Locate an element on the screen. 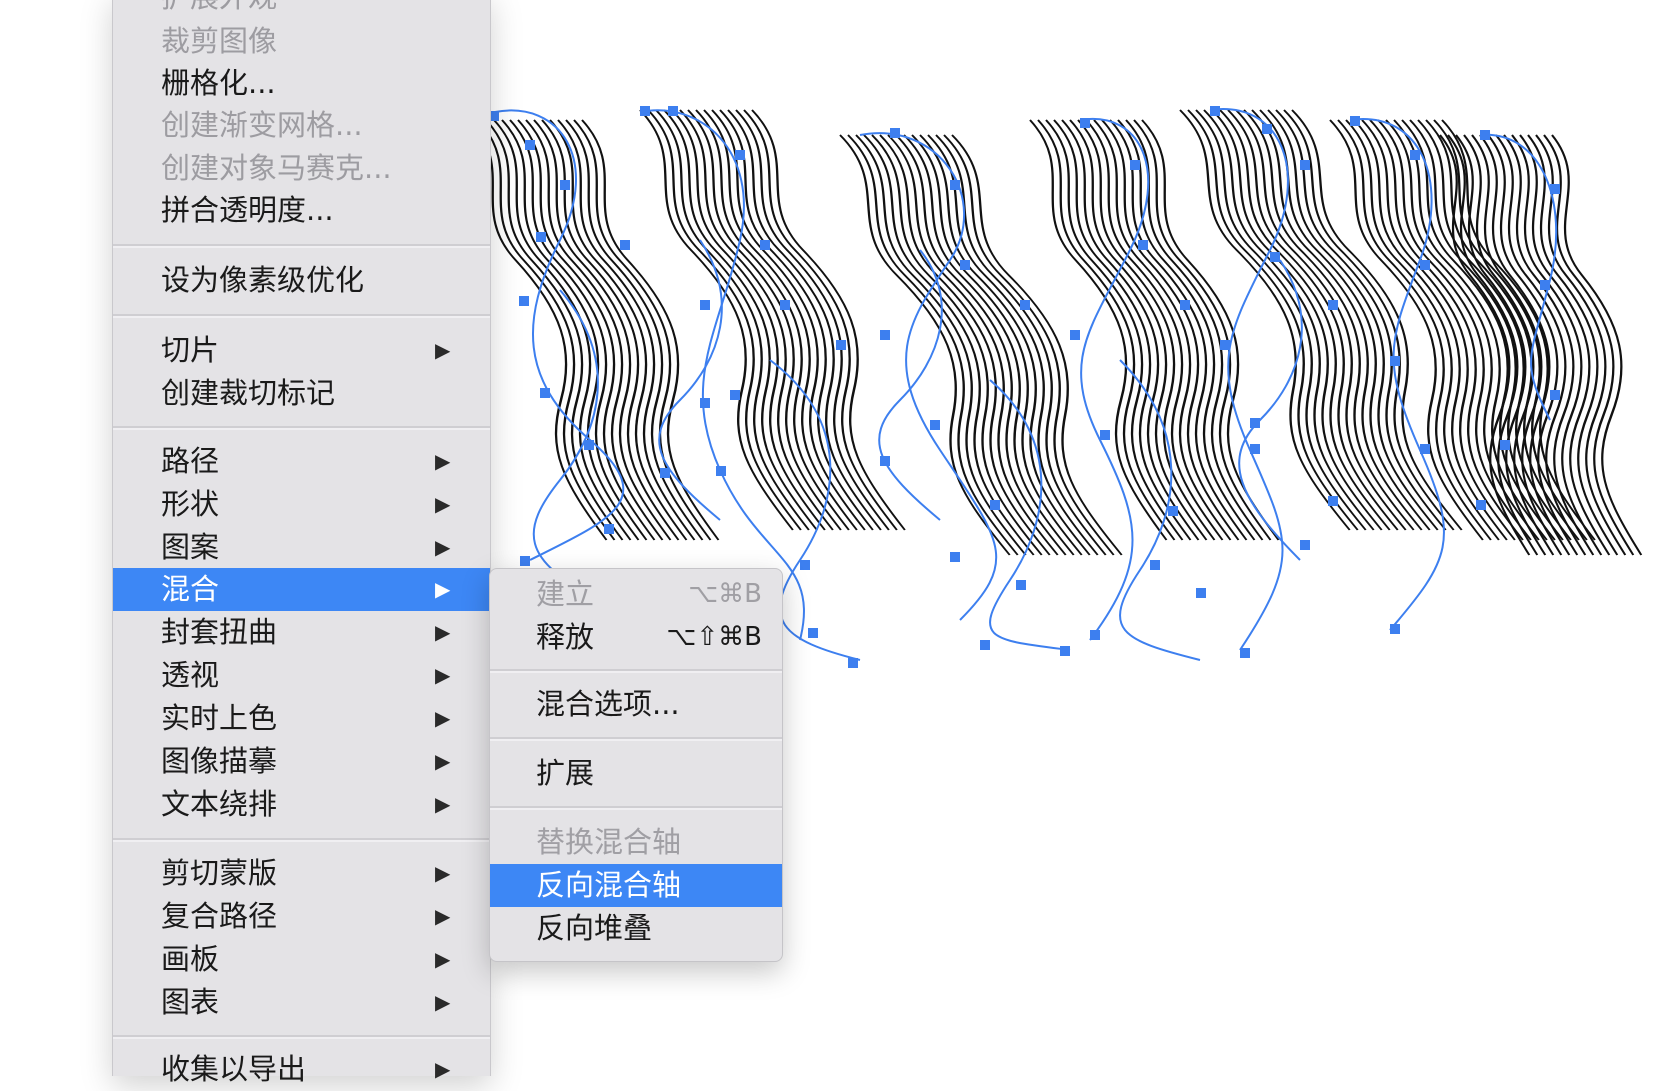  menu-item-path: 路径 ▶ is located at coordinates (301, 461).